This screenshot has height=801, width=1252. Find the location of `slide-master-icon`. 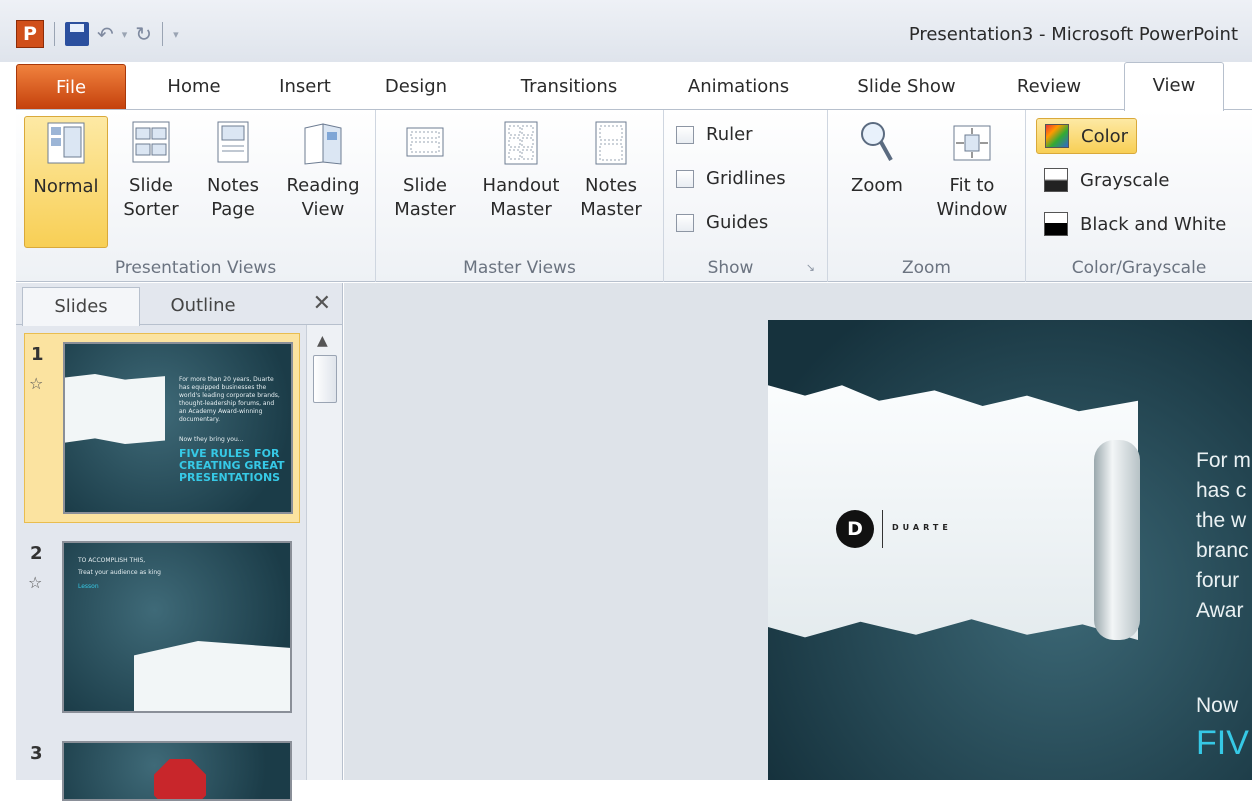

slide-master-icon is located at coordinates (425, 142).